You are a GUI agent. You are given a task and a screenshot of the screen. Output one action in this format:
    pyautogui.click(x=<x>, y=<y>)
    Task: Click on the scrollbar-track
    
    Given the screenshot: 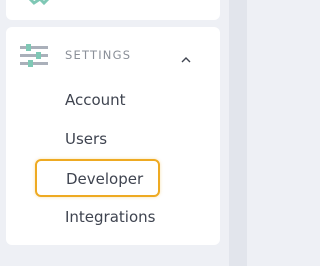 What is the action you would take?
    pyautogui.click(x=238, y=133)
    